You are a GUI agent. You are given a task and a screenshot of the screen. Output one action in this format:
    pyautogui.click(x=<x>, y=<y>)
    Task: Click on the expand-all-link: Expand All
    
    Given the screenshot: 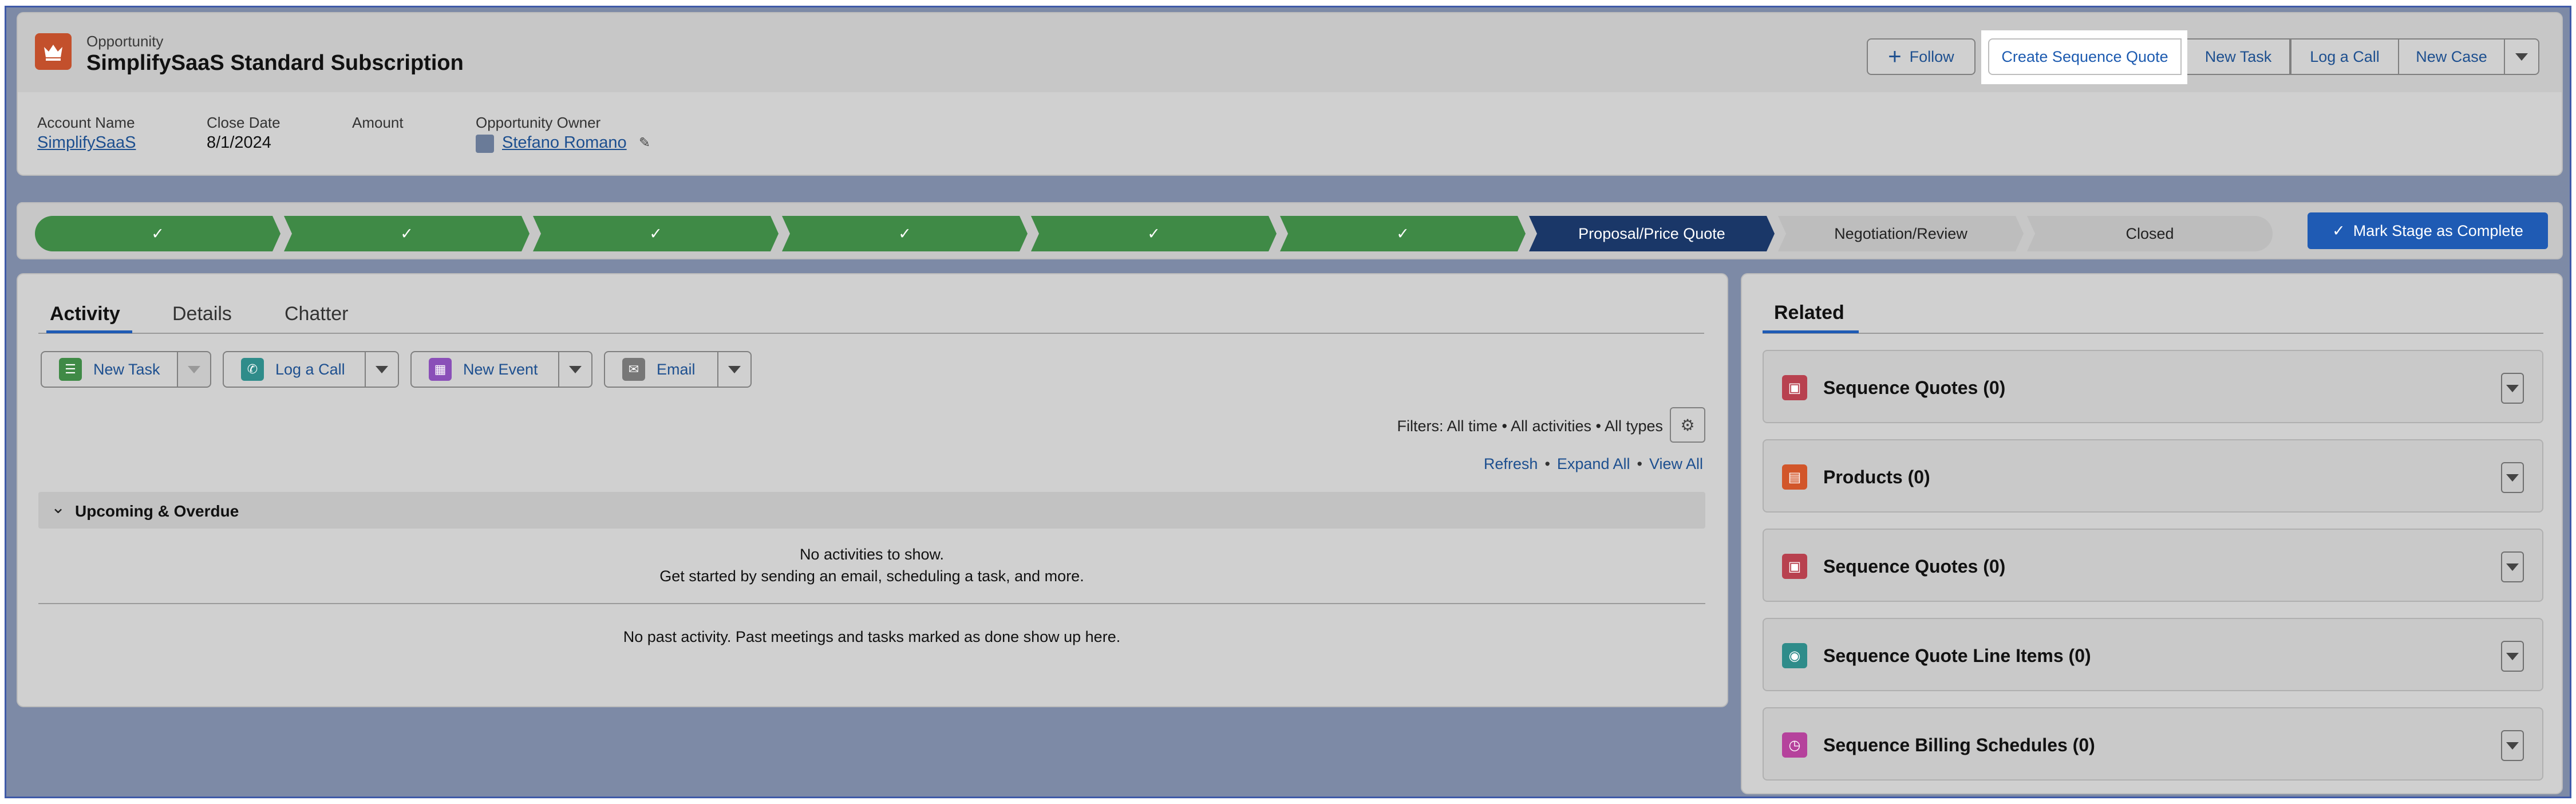 What is the action you would take?
    pyautogui.click(x=1593, y=463)
    